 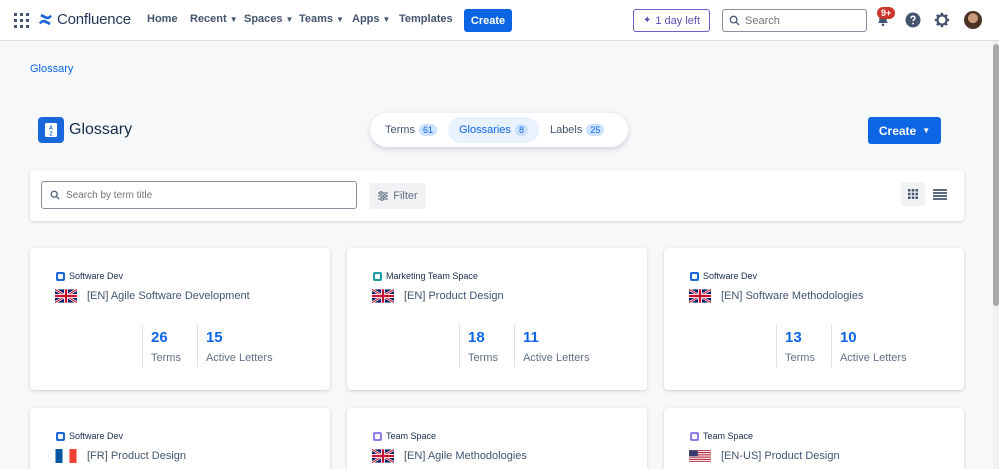 I want to click on grid-icon, so click(x=913, y=194).